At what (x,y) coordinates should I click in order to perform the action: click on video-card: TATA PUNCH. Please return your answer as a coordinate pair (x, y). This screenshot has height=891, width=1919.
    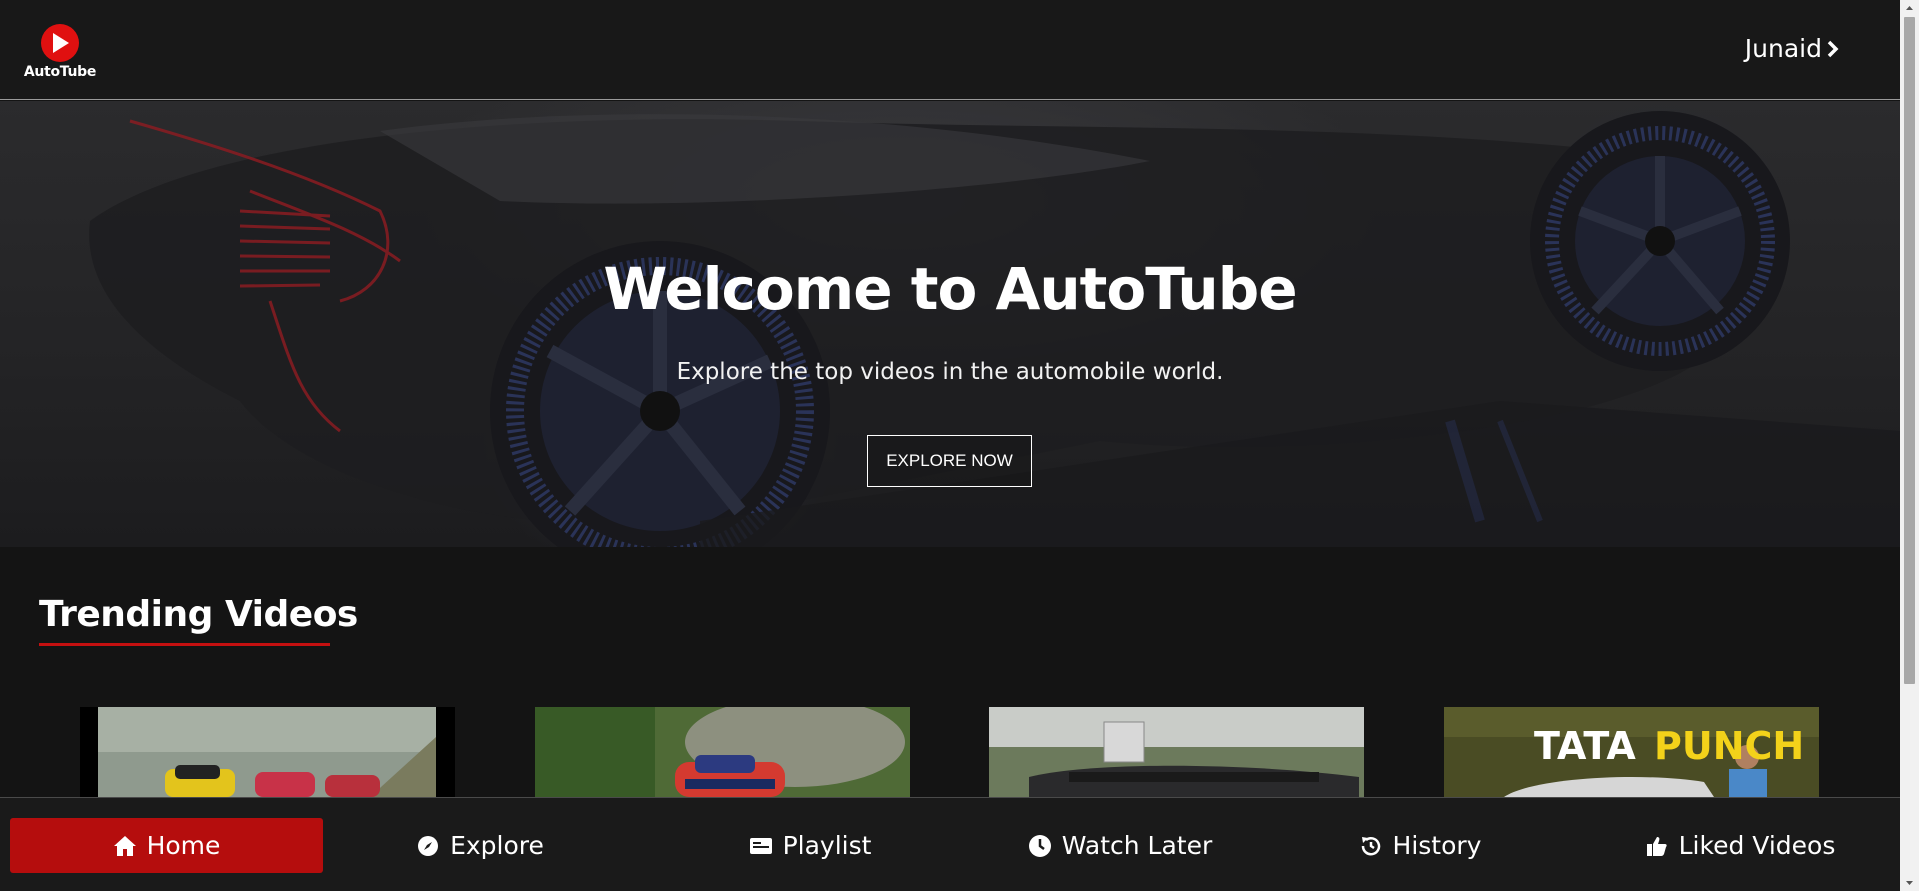
    Looking at the image, I should click on (1631, 752).